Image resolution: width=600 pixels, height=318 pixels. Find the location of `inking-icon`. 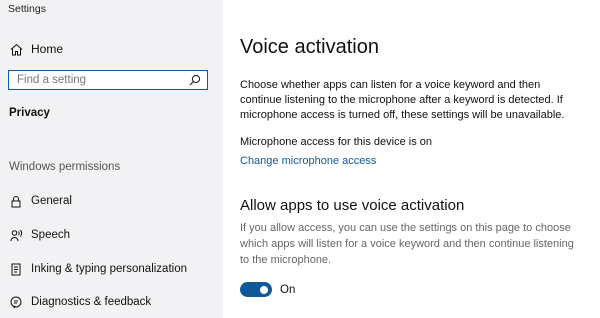

inking-icon is located at coordinates (16, 269).